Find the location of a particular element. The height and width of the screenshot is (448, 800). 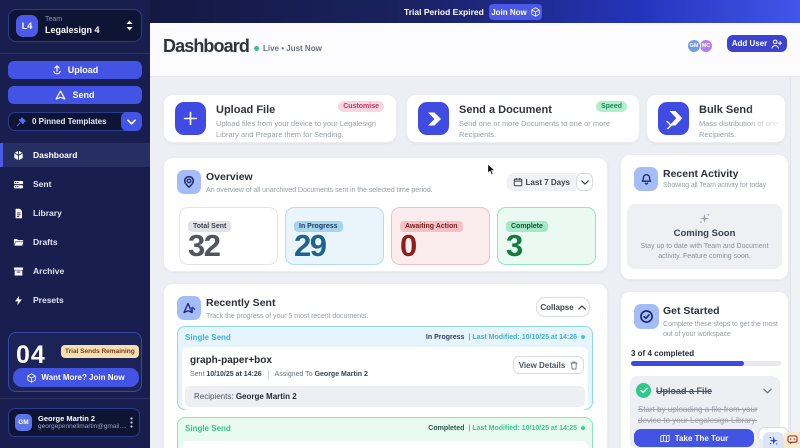

send-button: Send is located at coordinates (75, 95).